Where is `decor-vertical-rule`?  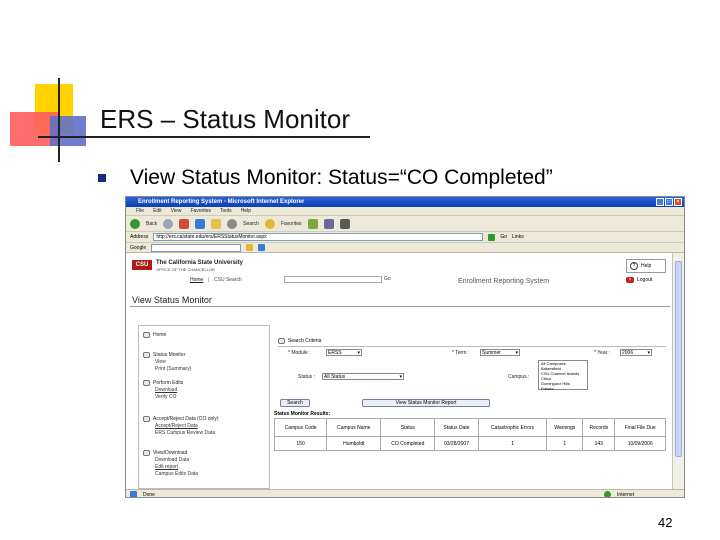 decor-vertical-rule is located at coordinates (59, 120).